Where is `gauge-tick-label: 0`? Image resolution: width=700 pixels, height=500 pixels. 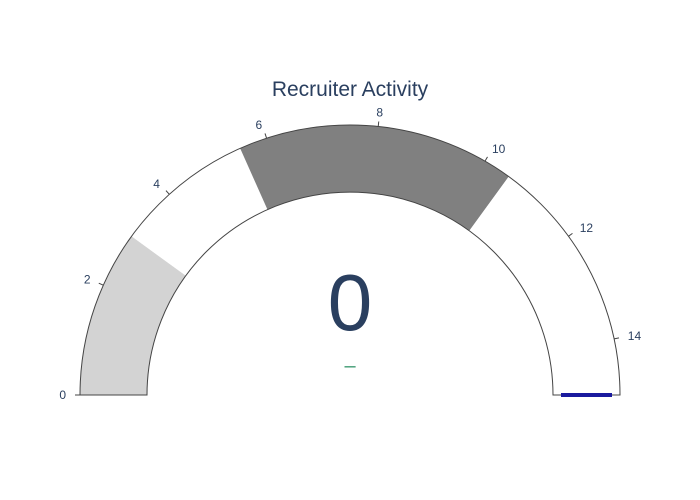 gauge-tick-label: 0 is located at coordinates (62, 395).